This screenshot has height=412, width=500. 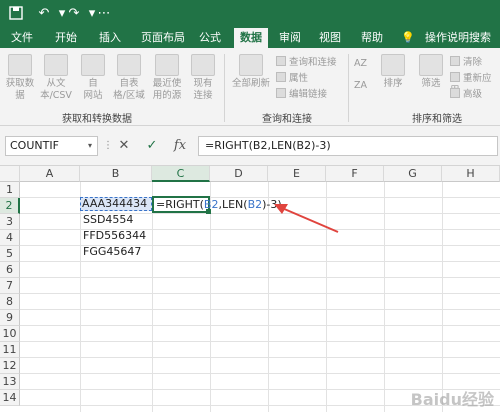 What do you see at coordinates (104, 14) in the screenshot?
I see `customize-icon: ⋯` at bounding box center [104, 14].